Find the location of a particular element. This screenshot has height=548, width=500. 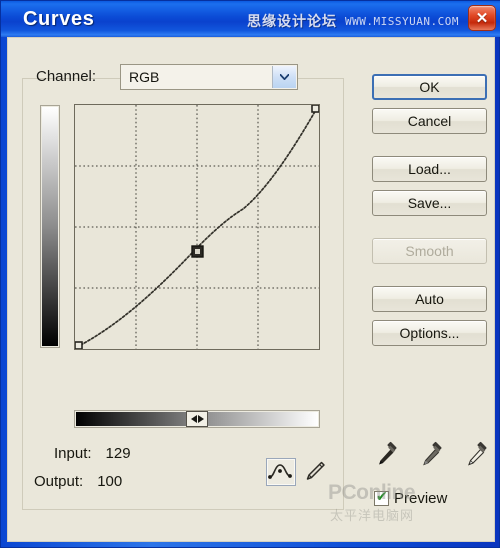

checkmark-icon: ✔ is located at coordinates (382, 497).